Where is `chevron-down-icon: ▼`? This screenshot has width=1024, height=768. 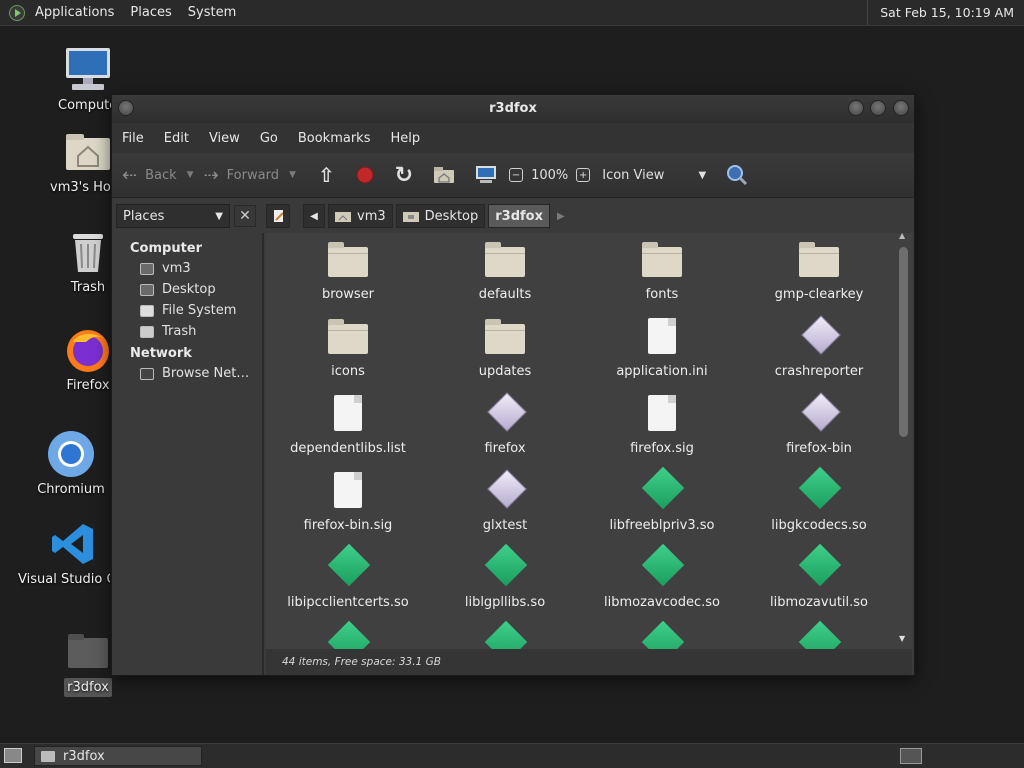
chevron-down-icon: ▼ is located at coordinates (219, 216).